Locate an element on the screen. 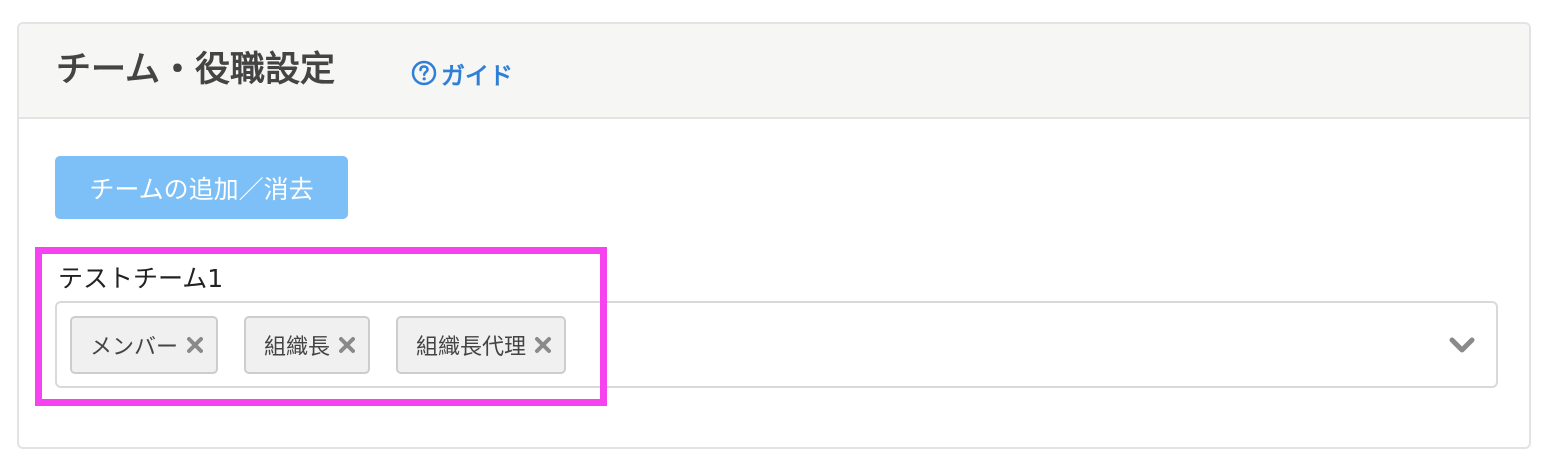  chevron-down-icon is located at coordinates (1462, 345).